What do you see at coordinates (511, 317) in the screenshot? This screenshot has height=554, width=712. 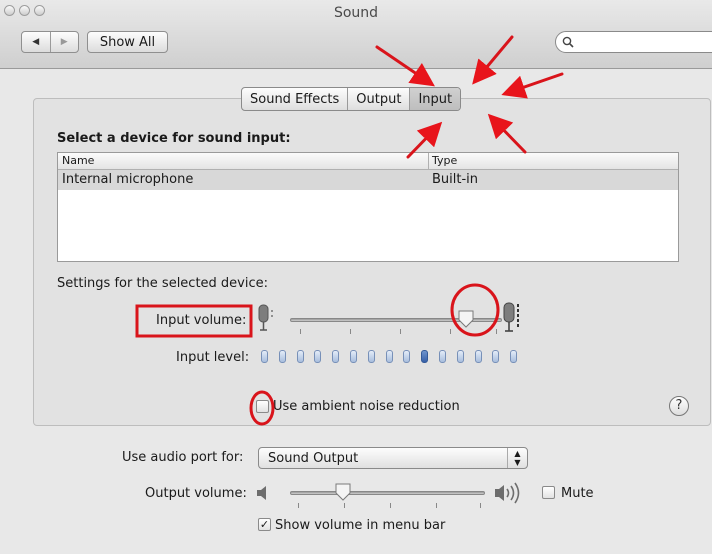 I see `microphone-high-icon` at bounding box center [511, 317].